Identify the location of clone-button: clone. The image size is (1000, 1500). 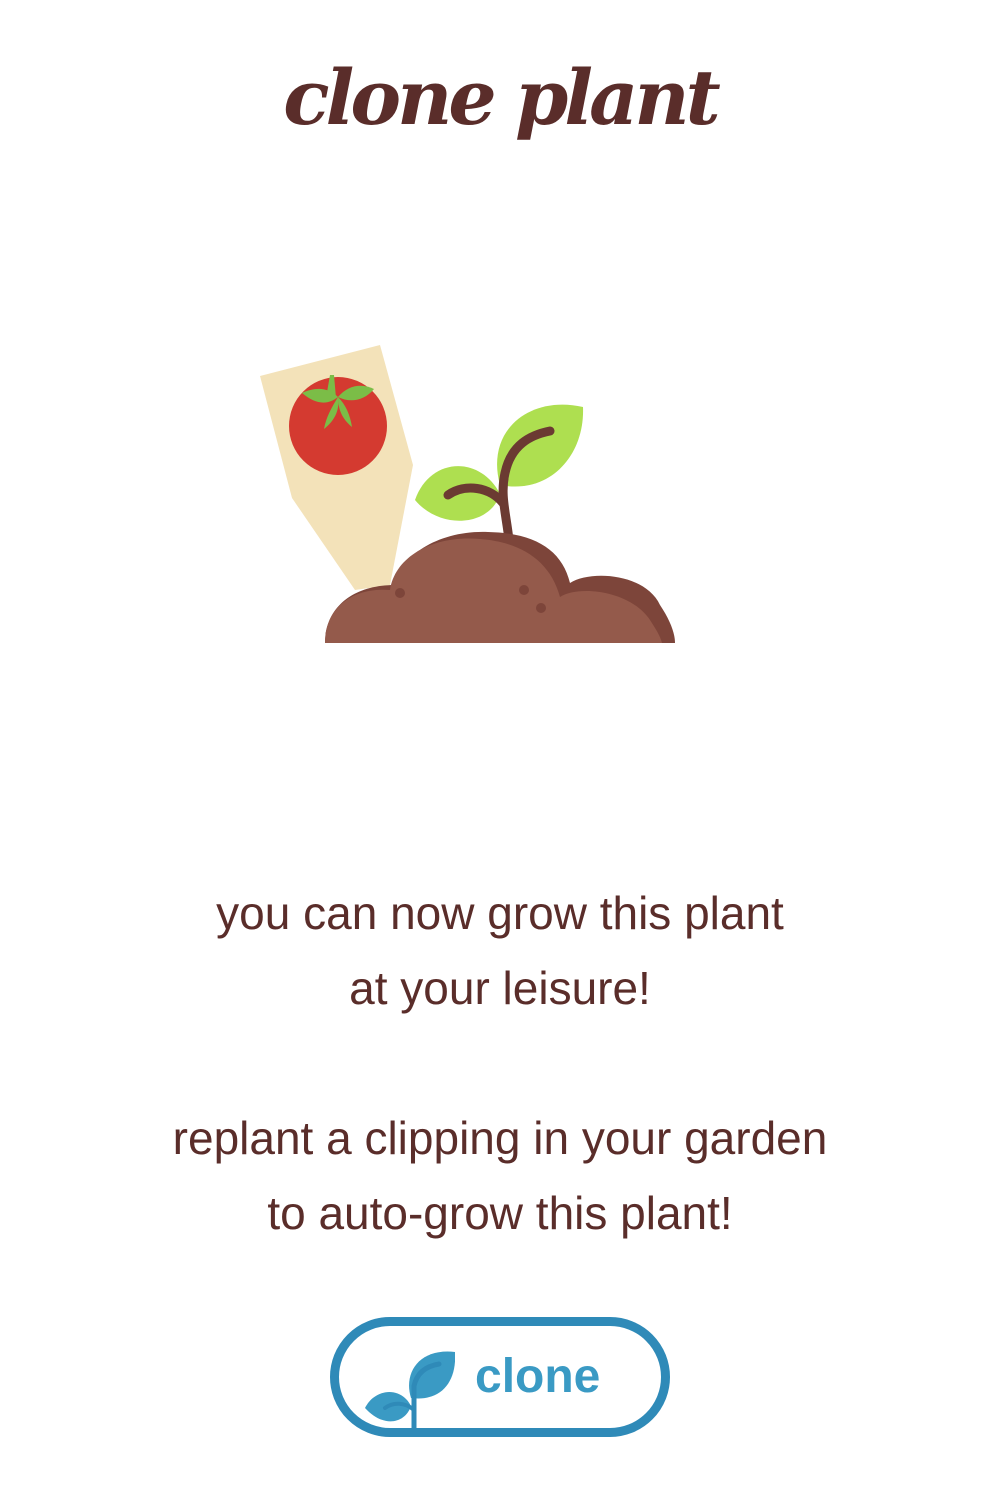
(500, 1379).